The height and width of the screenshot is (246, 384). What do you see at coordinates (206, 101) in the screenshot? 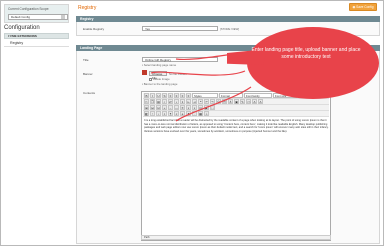
I see `undo-icon: ↶` at bounding box center [206, 101].